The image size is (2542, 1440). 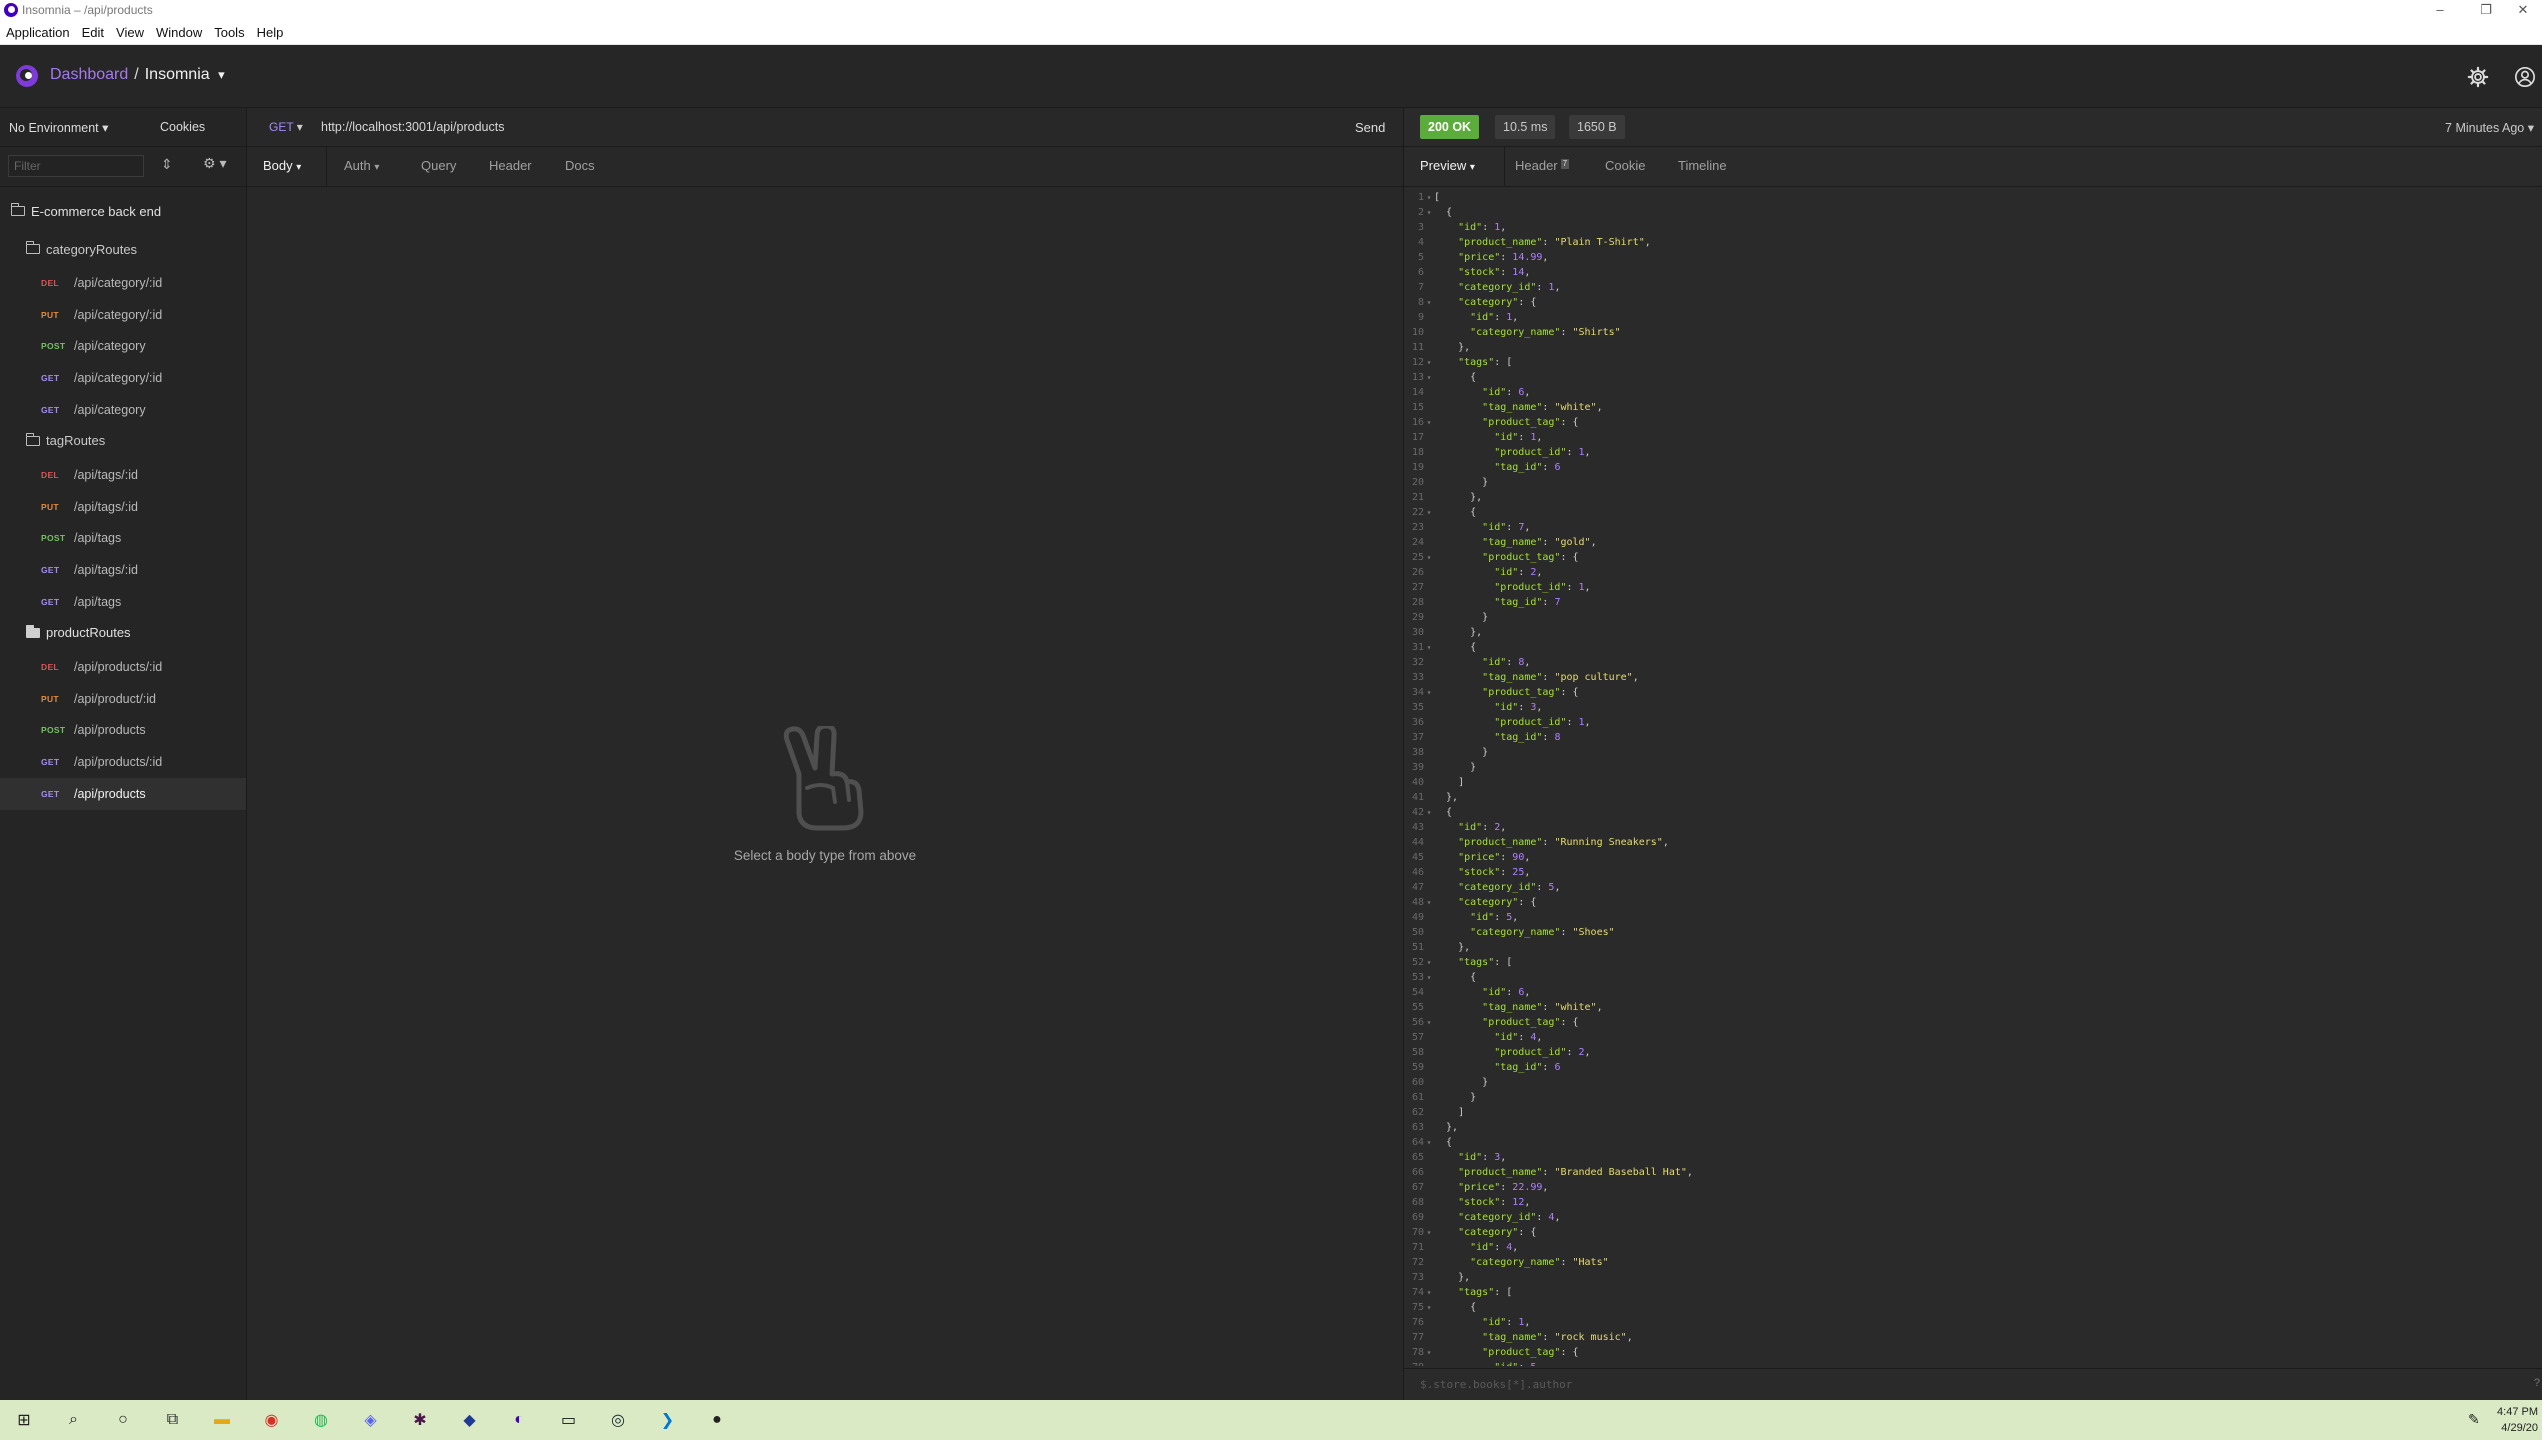 I want to click on spotify-icon: ◍, so click(x=321, y=1420).